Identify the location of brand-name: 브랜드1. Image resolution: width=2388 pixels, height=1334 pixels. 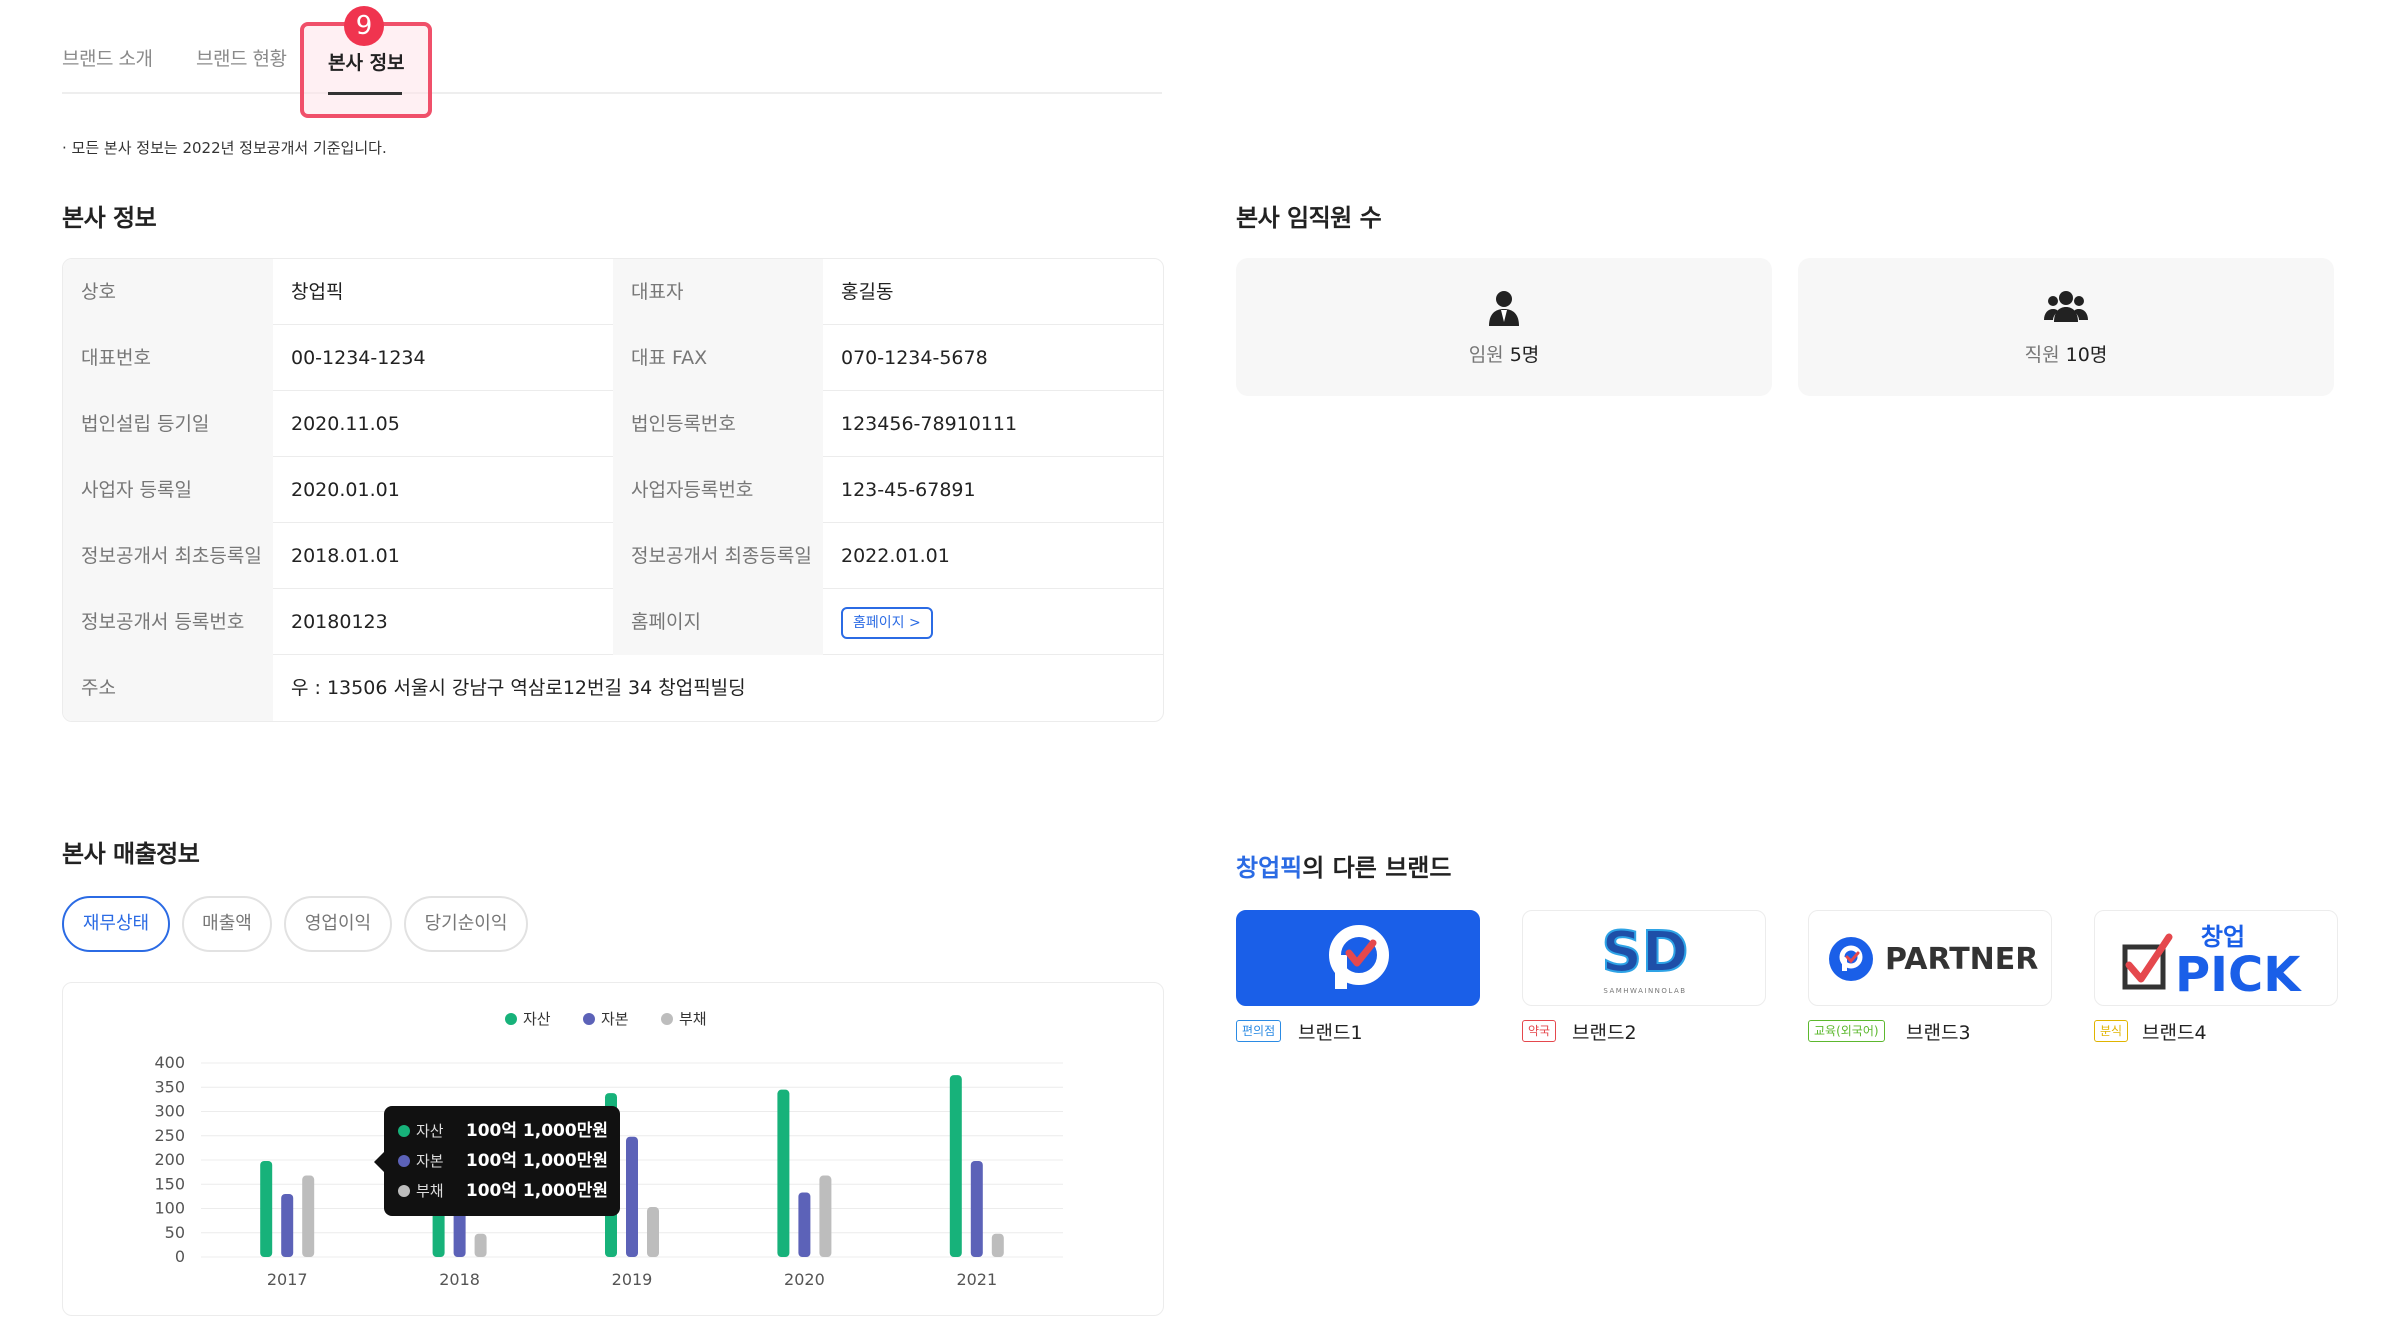
(1330, 1031).